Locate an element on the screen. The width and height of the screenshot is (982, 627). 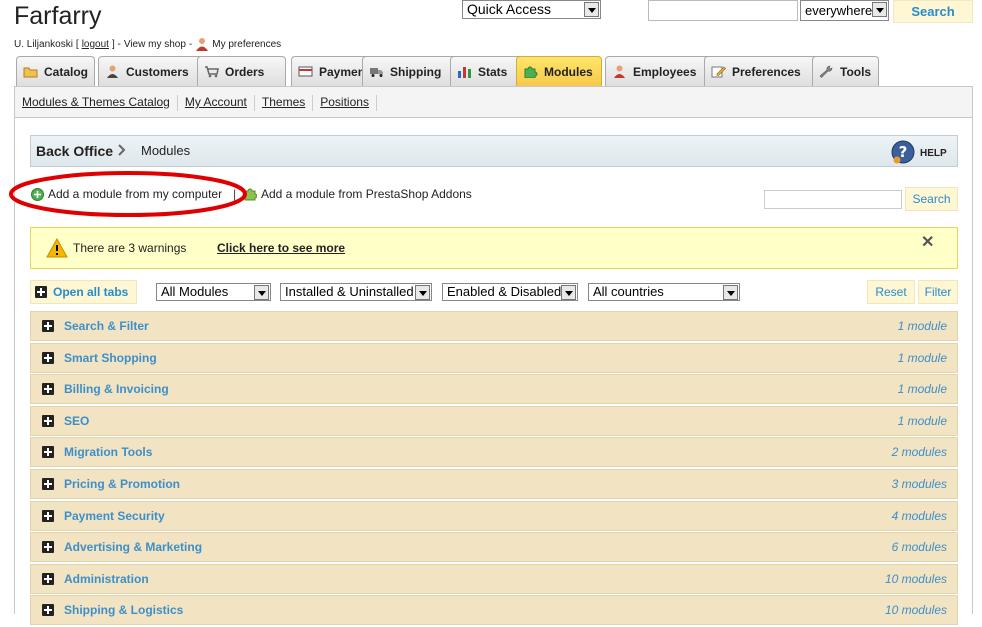
reset-button: Reset is located at coordinates (891, 292).